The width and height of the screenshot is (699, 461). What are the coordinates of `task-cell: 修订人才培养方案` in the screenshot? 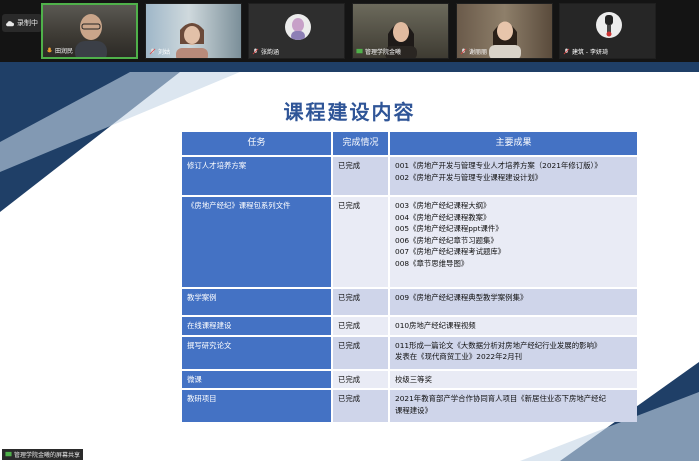 It's located at (256, 176).